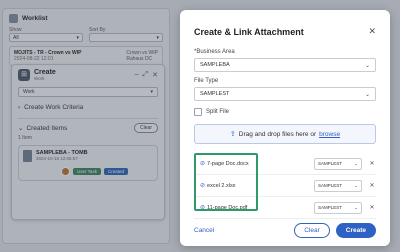 This screenshot has height=252, width=400. Describe the element at coordinates (285, 65) in the screenshot. I see `business-area-select: SAMPLEBA ⌄` at that location.